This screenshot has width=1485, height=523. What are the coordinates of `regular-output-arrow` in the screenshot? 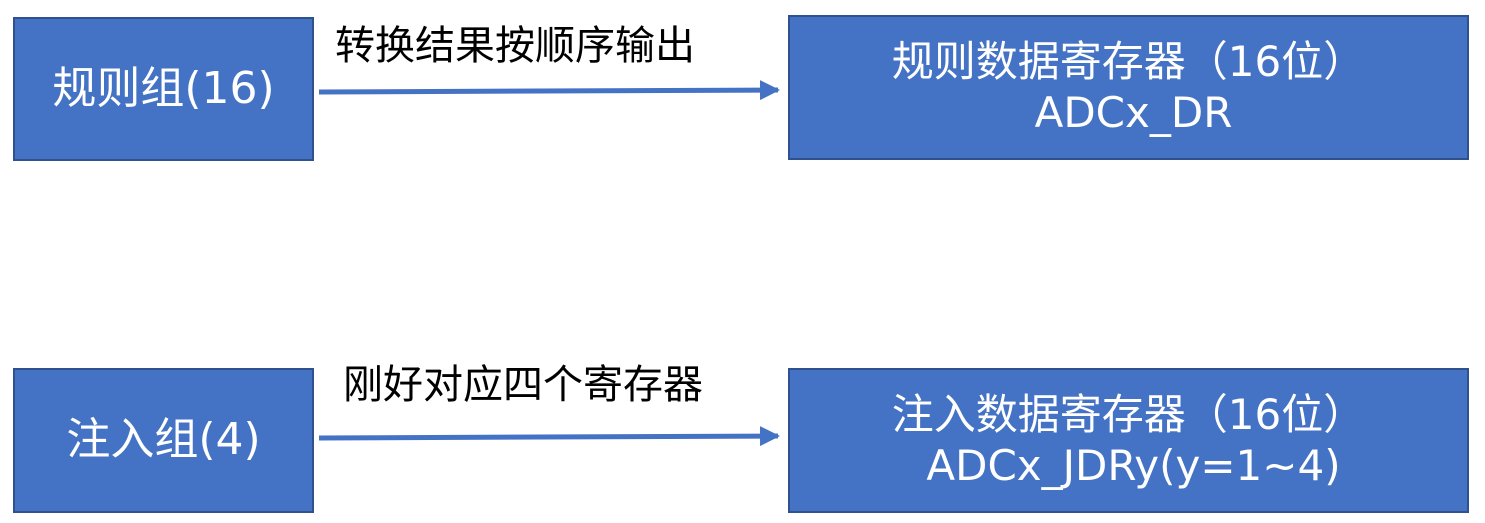 It's located at (549, 90).